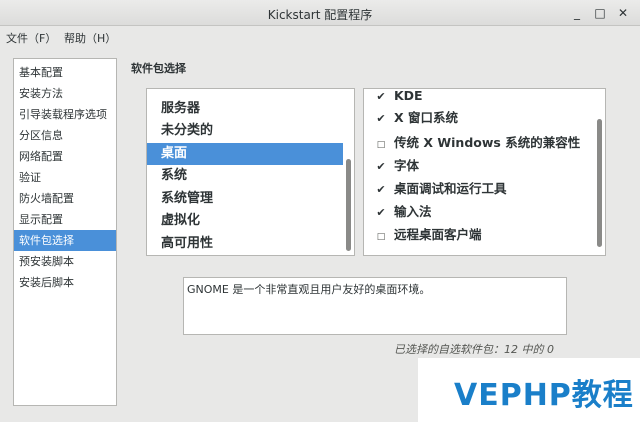 The image size is (640, 422). I want to click on minimize-icon: _, so click(577, 13).